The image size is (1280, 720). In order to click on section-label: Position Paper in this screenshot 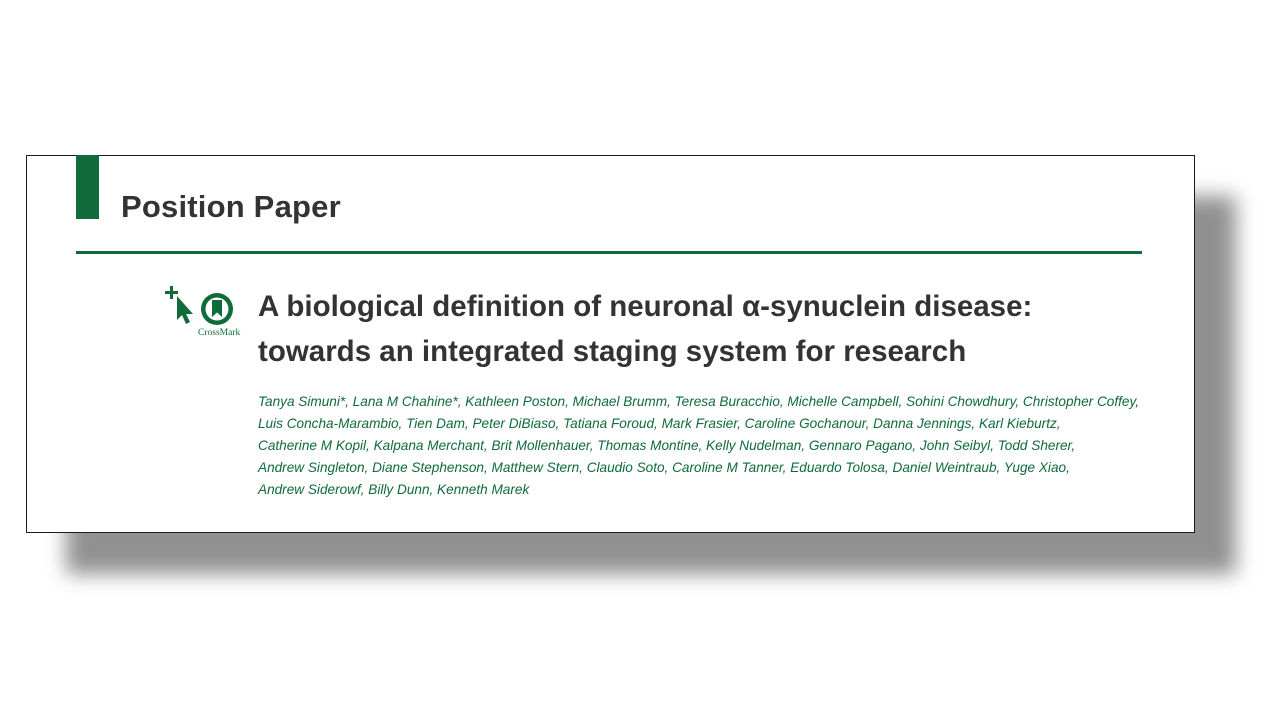, I will do `click(231, 206)`.